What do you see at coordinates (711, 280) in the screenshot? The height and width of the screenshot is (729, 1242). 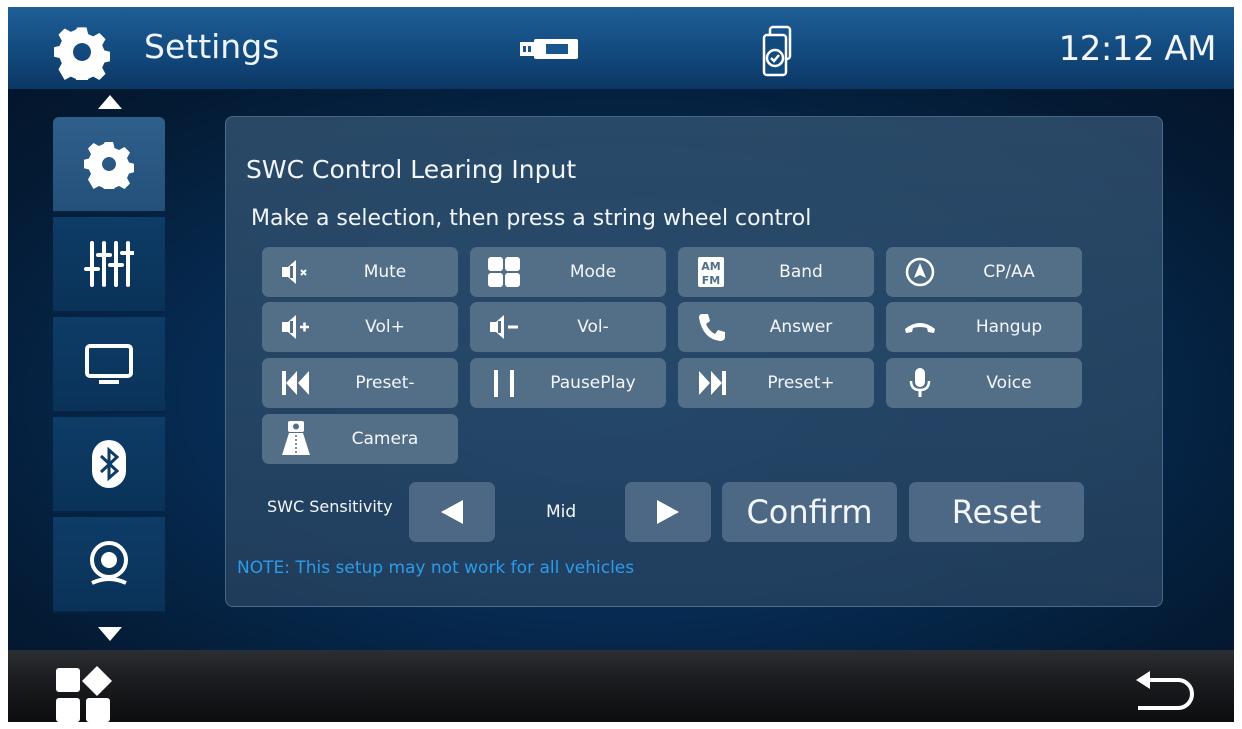 I see `svg-text: FM` at bounding box center [711, 280].